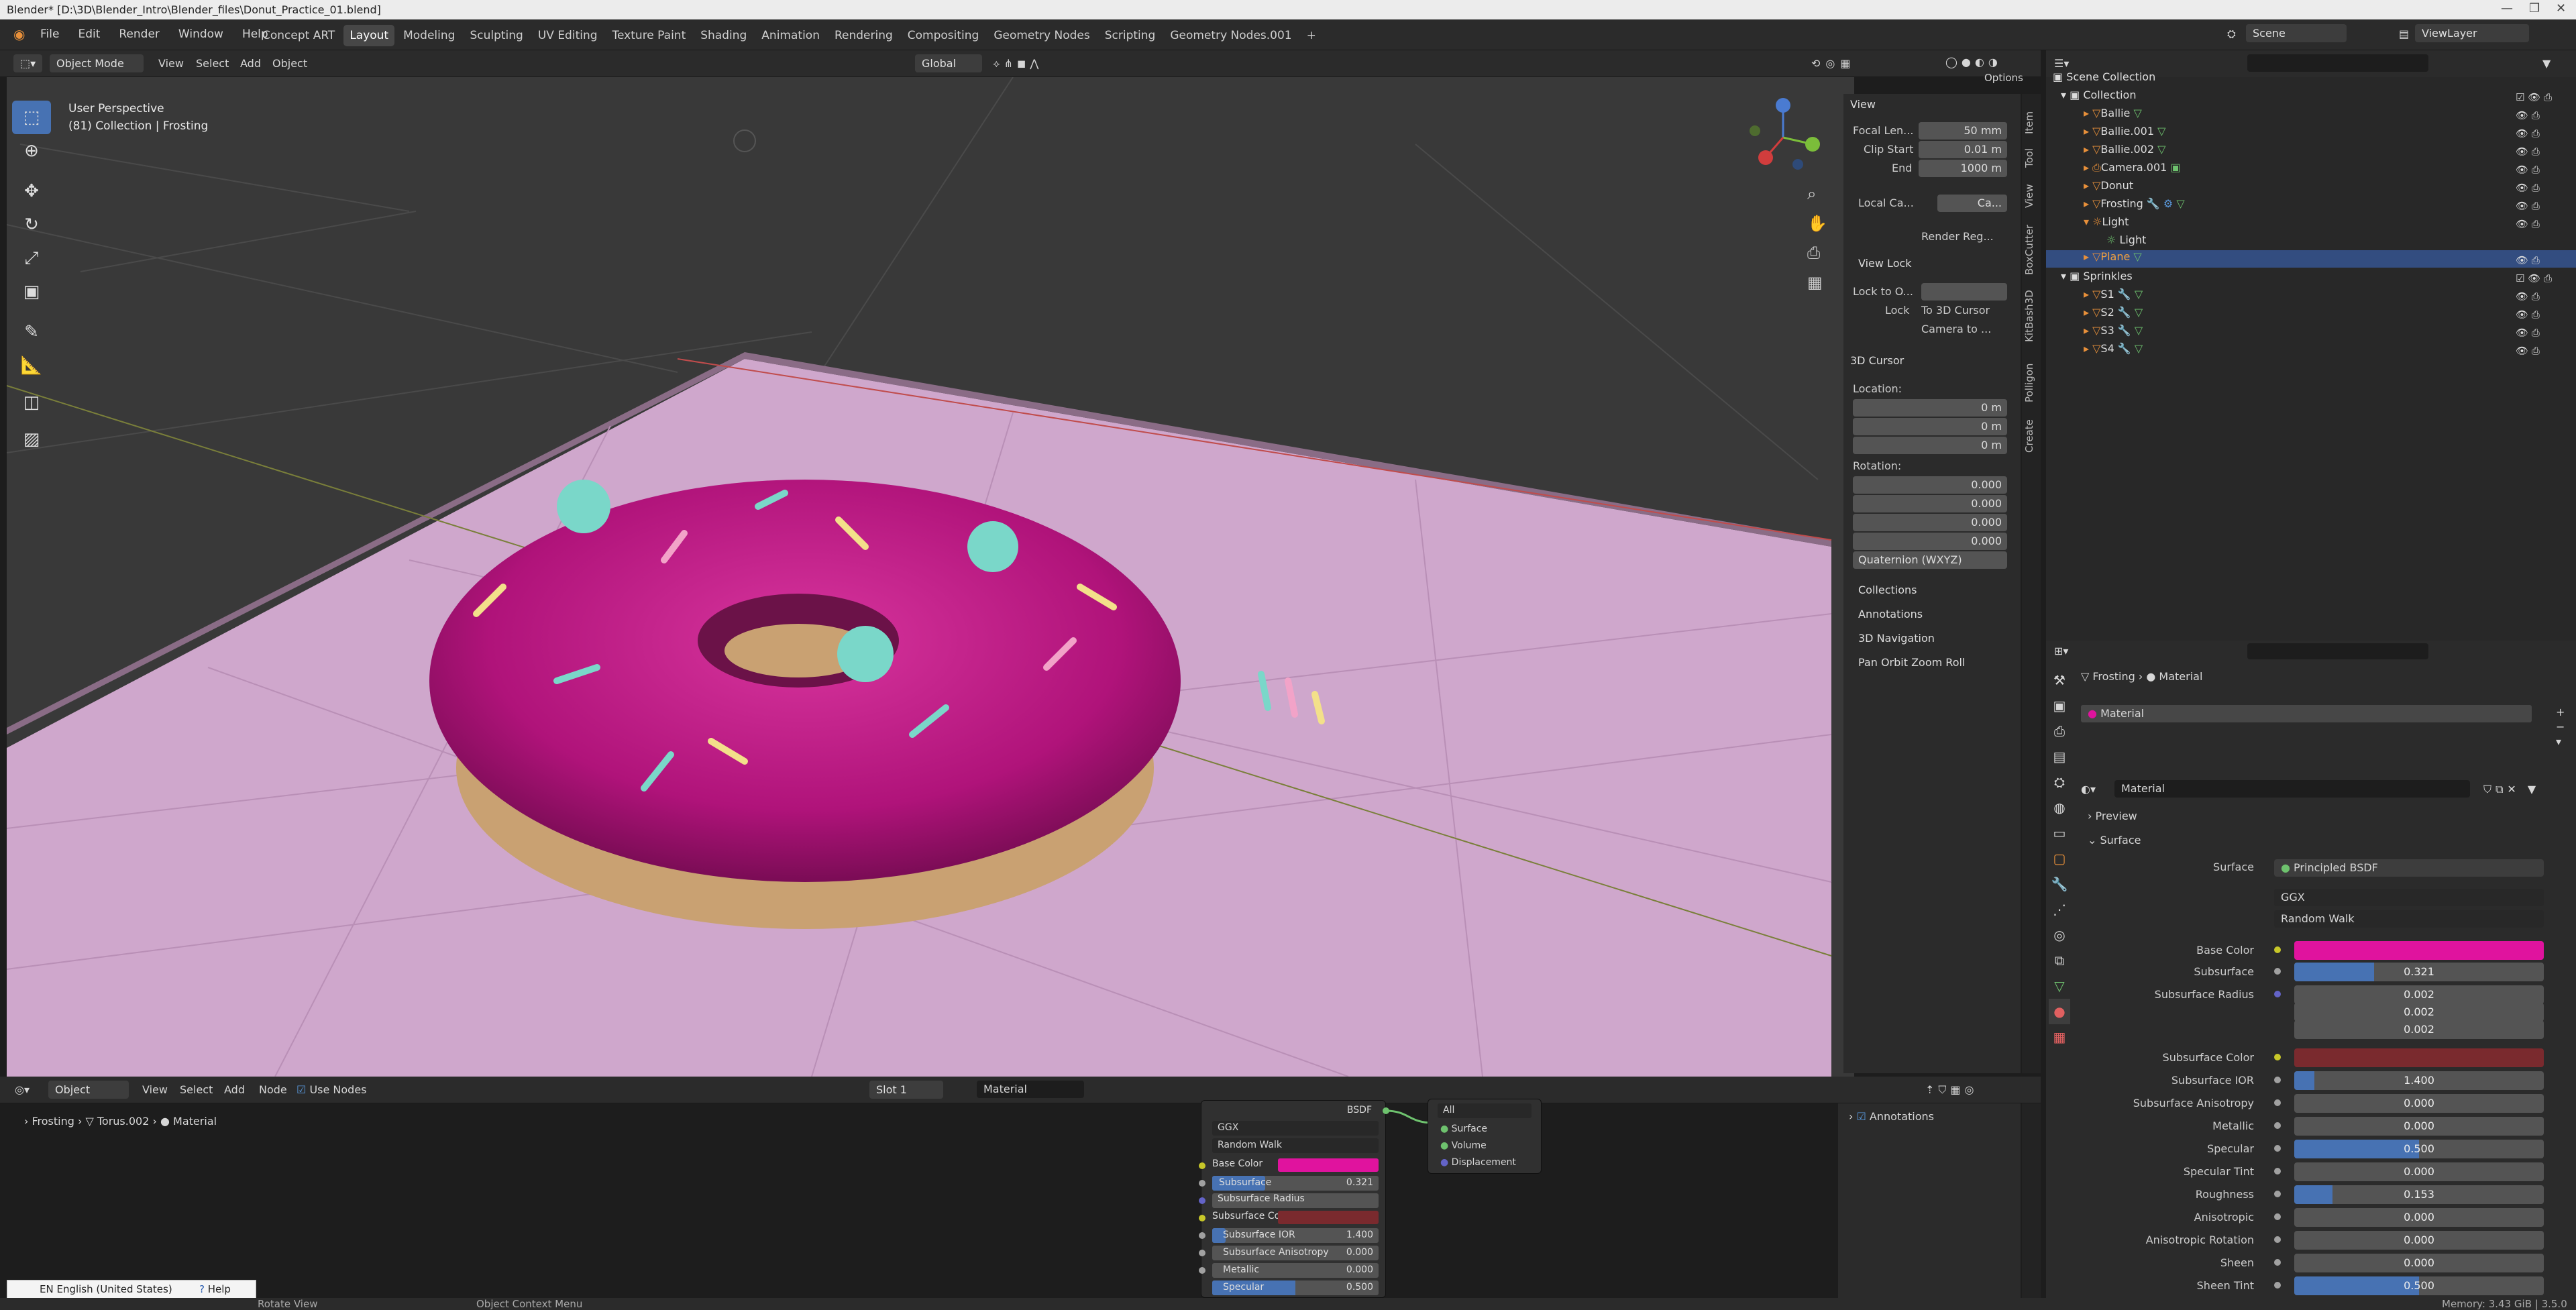  What do you see at coordinates (2059, 909) in the screenshot?
I see `particles-tab-icon: ⋰` at bounding box center [2059, 909].